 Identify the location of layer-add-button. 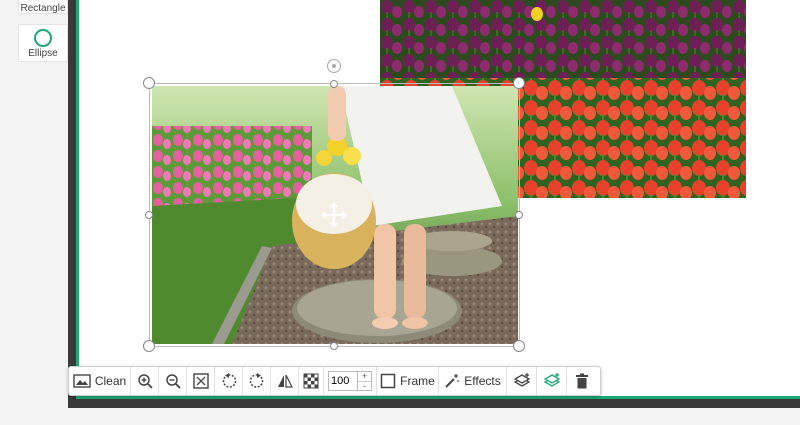
(552, 381).